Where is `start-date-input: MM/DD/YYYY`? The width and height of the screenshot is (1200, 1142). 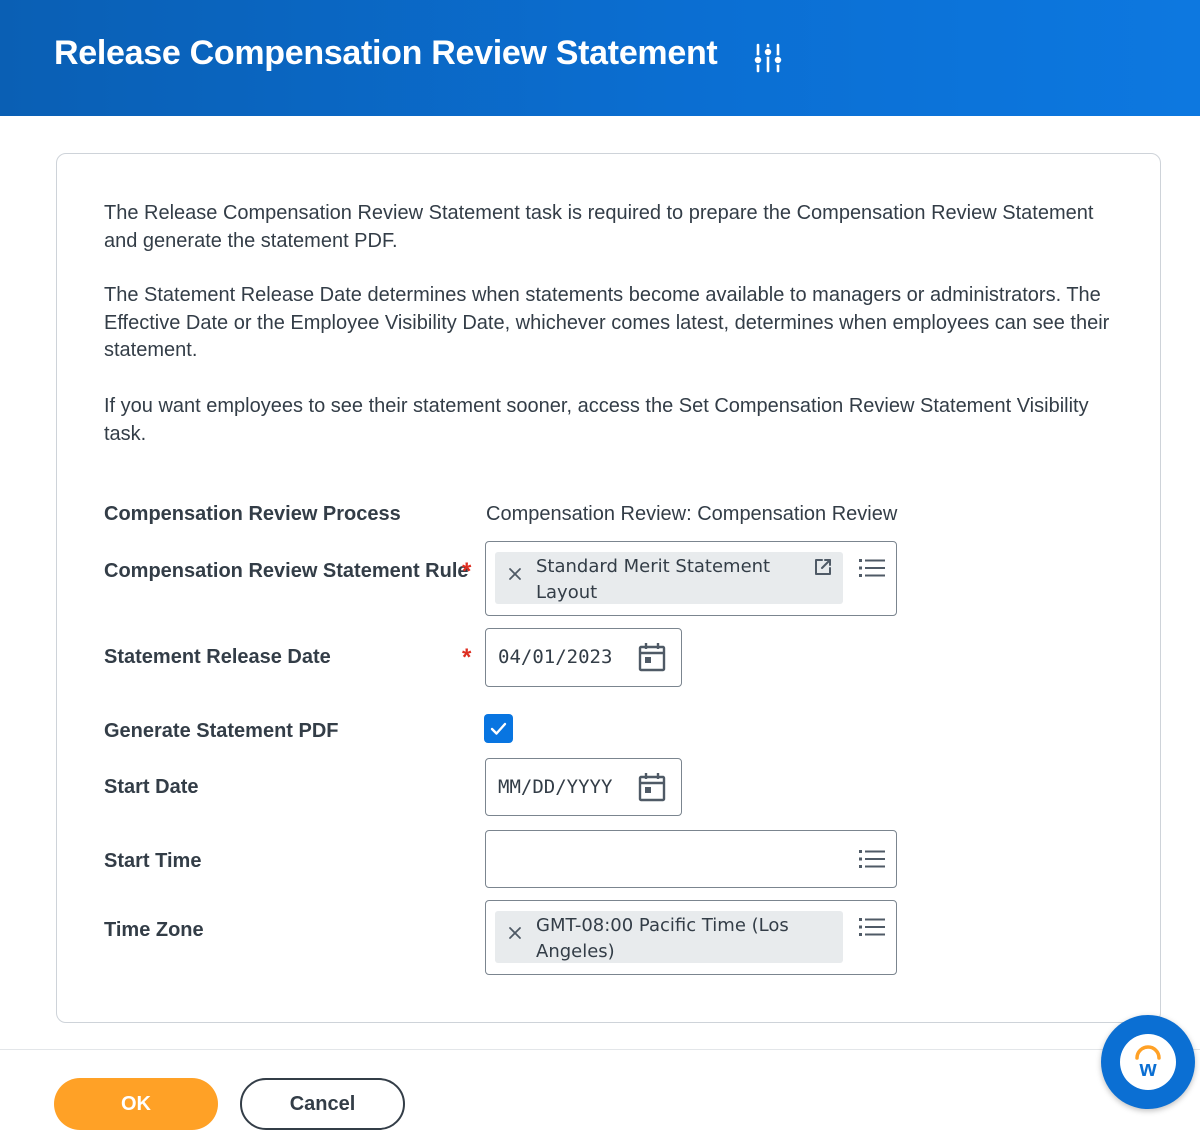 start-date-input: MM/DD/YYYY is located at coordinates (583, 787).